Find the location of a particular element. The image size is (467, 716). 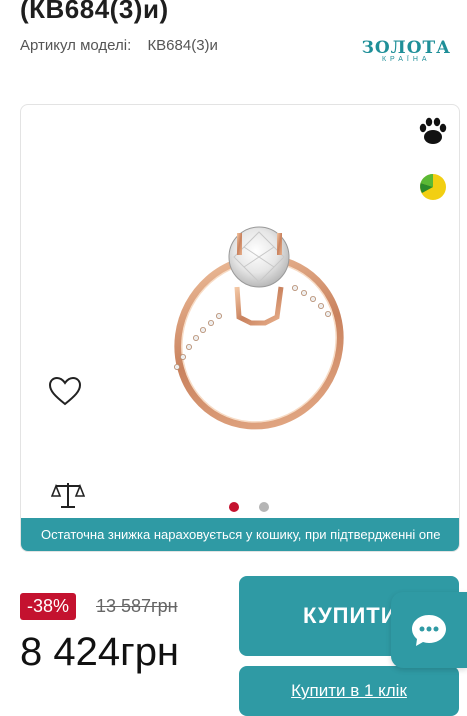

sku-value: КВ684(3)и is located at coordinates (182, 45).